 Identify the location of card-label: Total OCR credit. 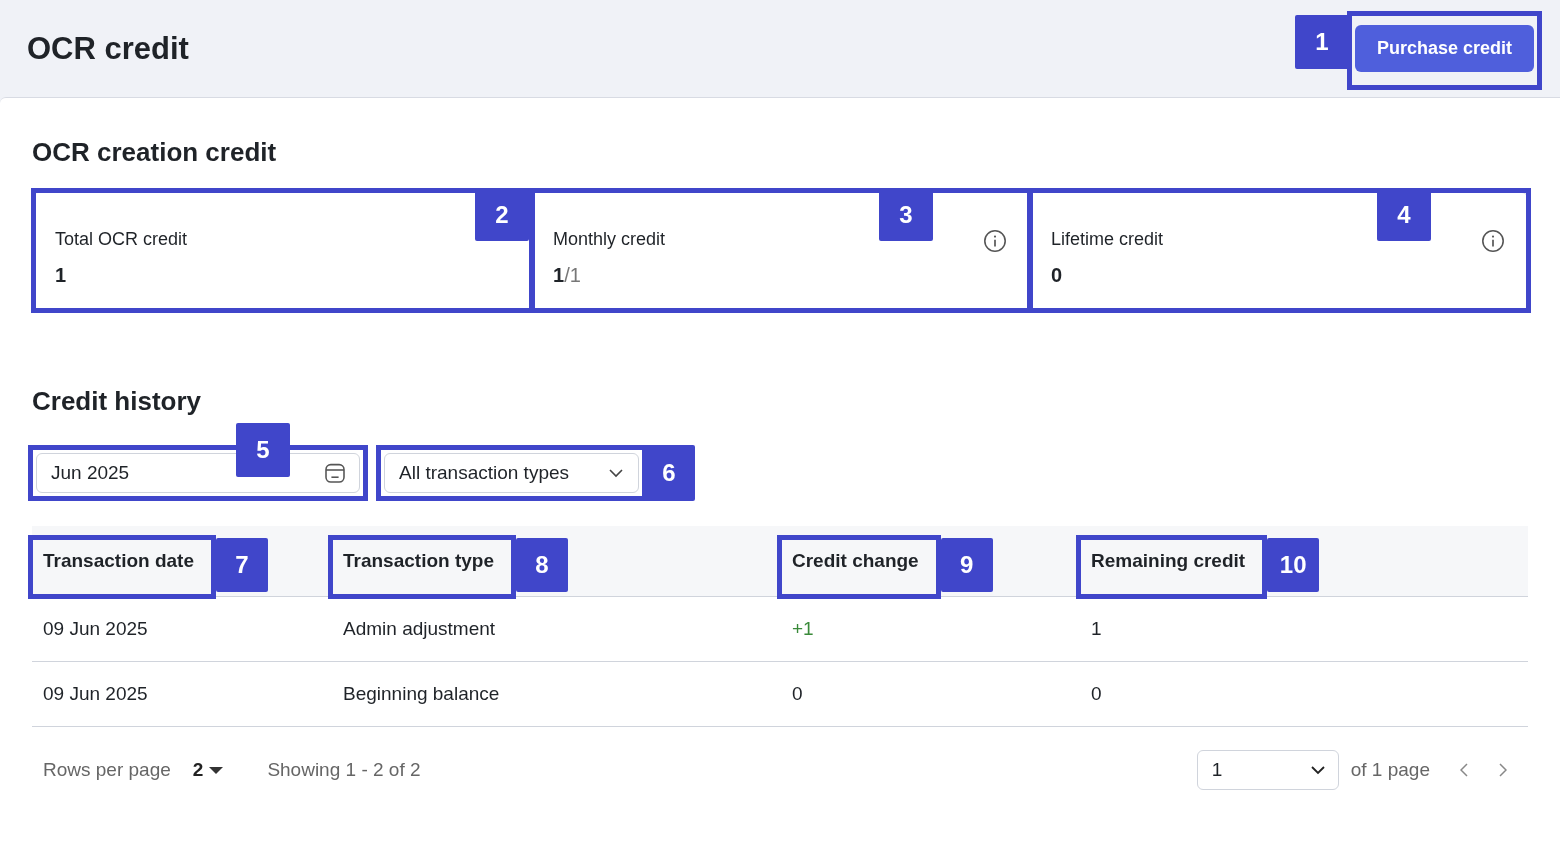
(122, 239).